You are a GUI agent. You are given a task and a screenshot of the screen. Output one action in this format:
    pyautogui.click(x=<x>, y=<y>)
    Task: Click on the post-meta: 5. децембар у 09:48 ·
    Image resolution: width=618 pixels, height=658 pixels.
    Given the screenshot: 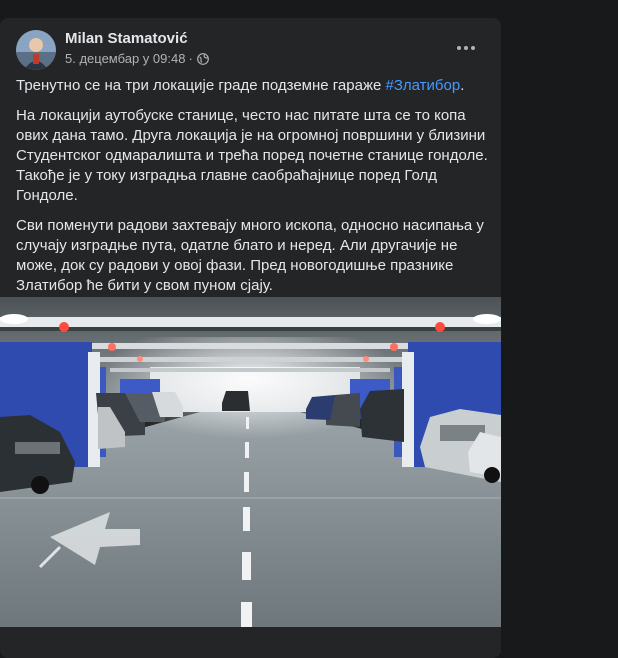 What is the action you would take?
    pyautogui.click(x=137, y=58)
    